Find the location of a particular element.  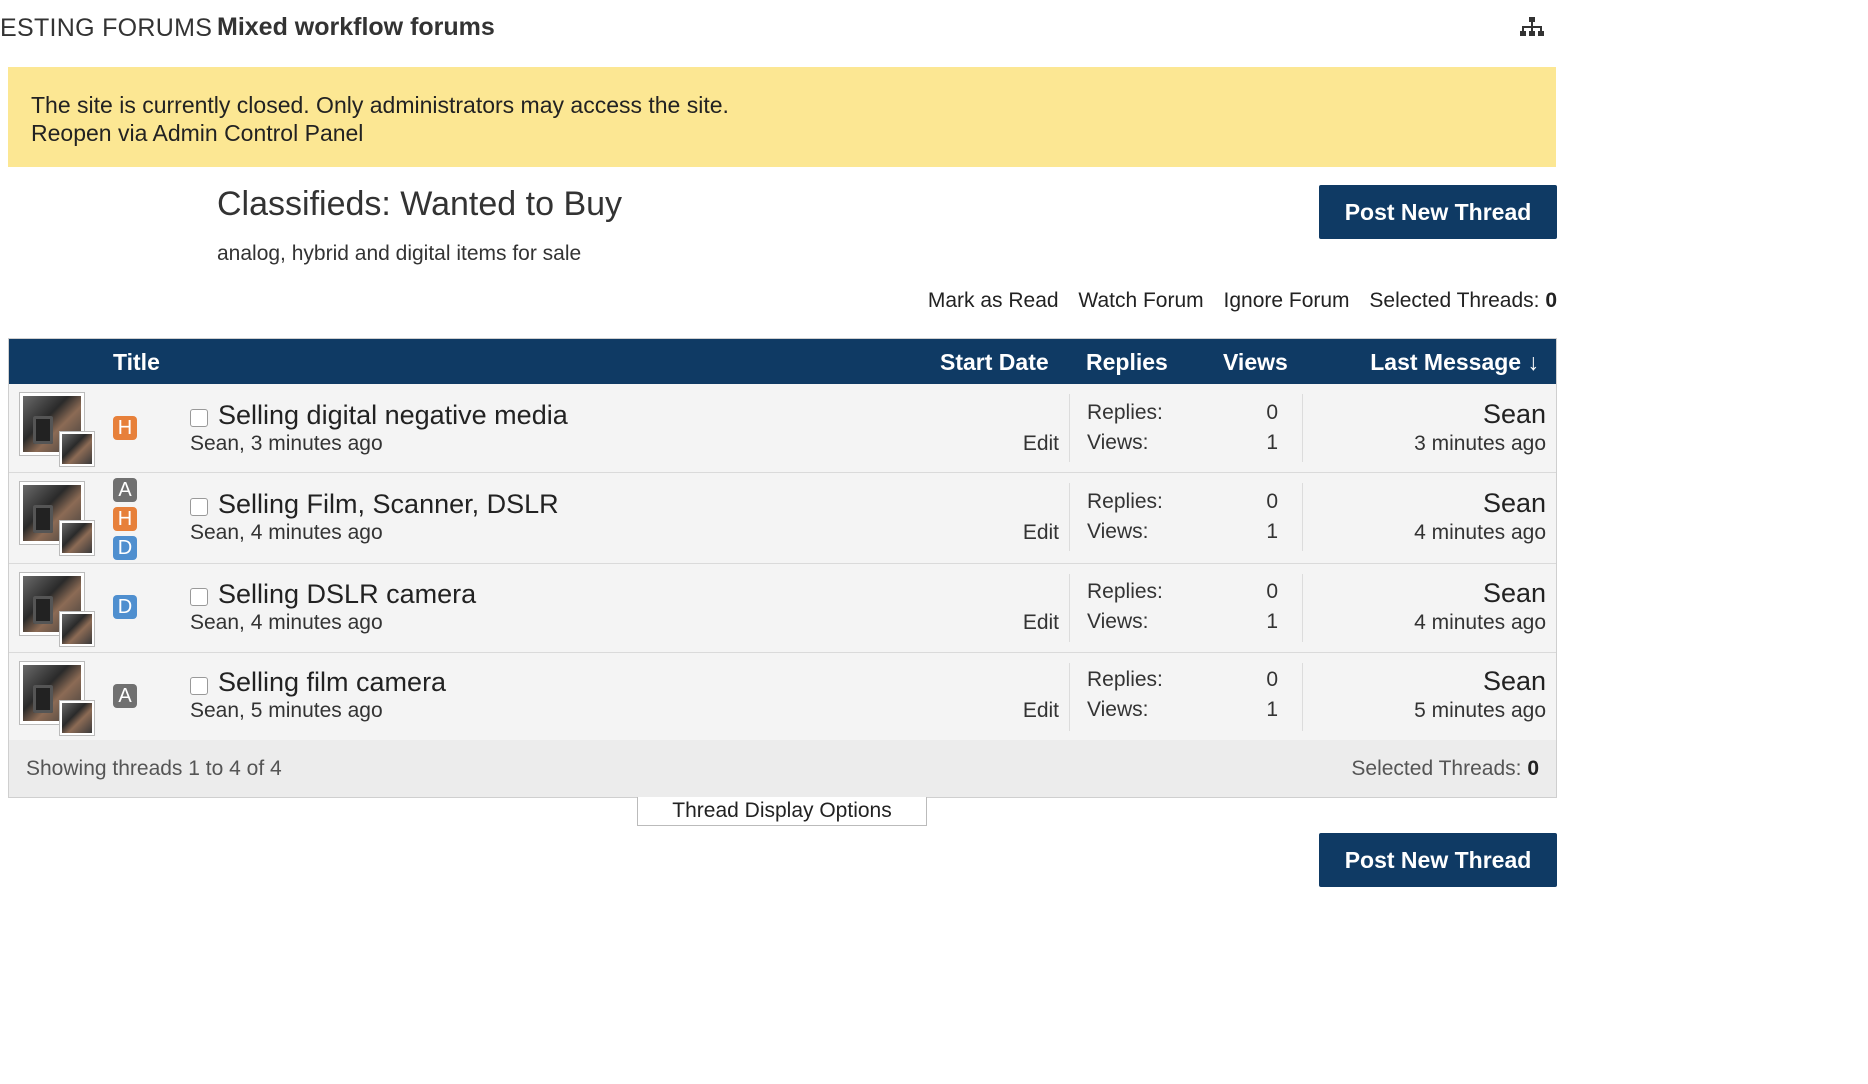

footer-selected-threads: Selected Threads: 0 is located at coordinates (1445, 769).